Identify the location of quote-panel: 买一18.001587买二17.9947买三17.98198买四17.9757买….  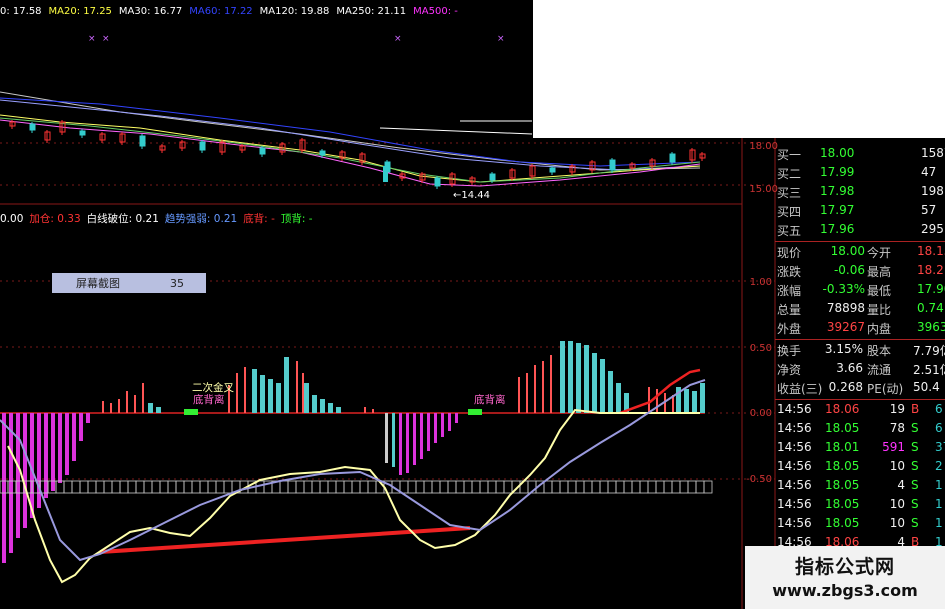
(860, 373).